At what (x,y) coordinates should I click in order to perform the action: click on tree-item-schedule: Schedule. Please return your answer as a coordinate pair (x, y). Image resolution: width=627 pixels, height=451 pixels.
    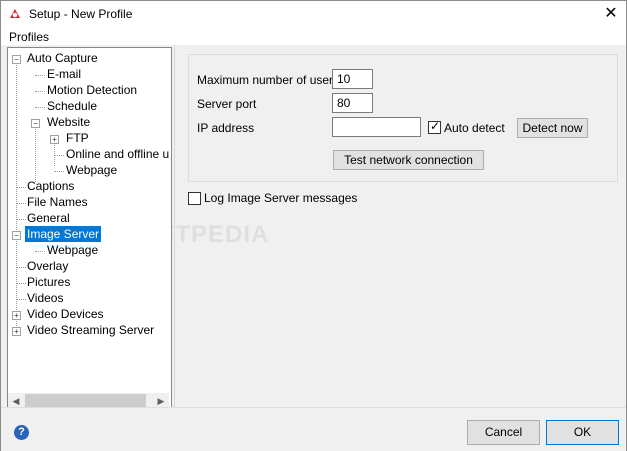
    Looking at the image, I should click on (72, 106).